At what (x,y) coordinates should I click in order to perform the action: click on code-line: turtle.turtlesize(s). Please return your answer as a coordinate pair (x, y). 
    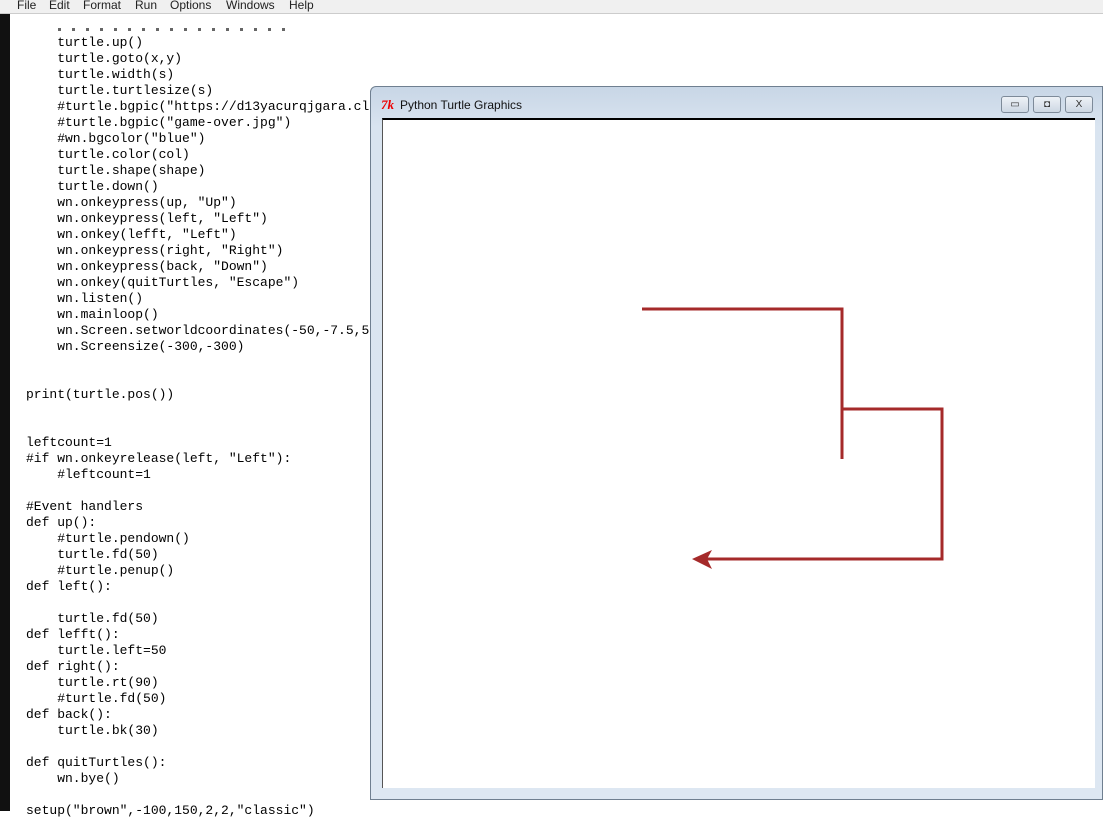
    Looking at the image, I should click on (120, 90).